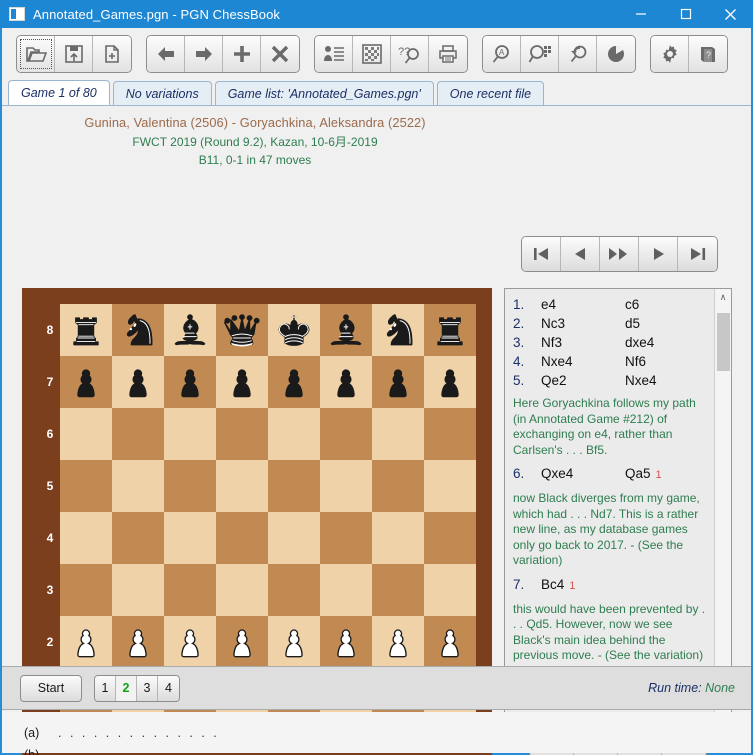 The width and height of the screenshot is (753, 755). What do you see at coordinates (643, 474) in the screenshot?
I see `black-move: Qa5 1` at bounding box center [643, 474].